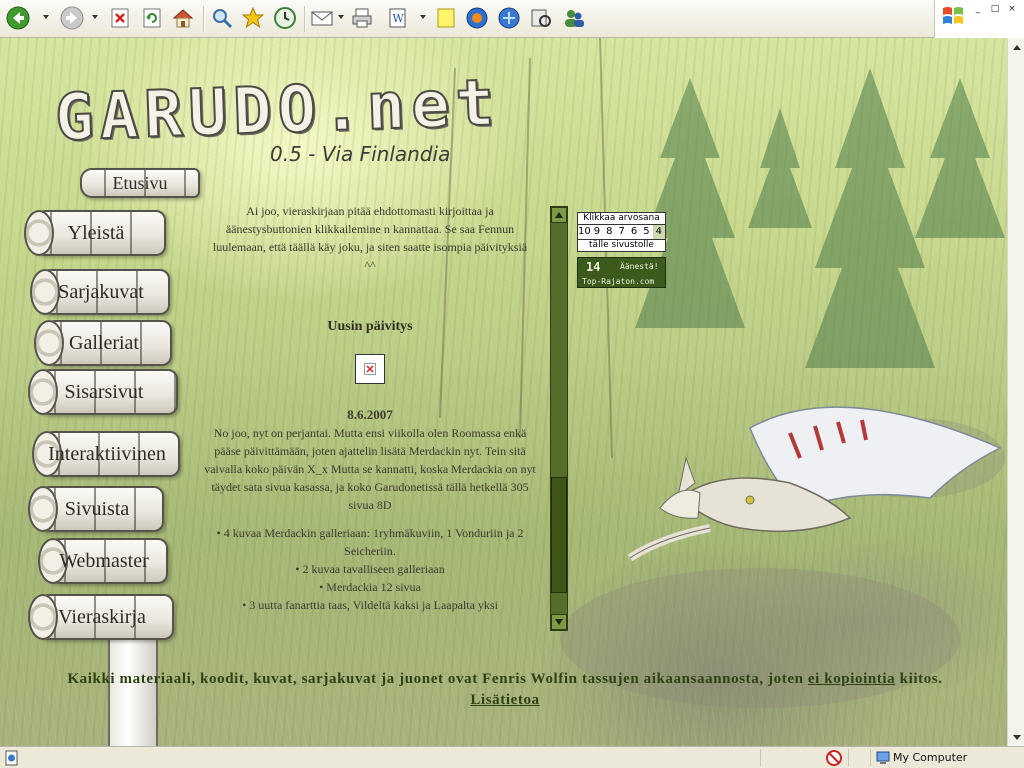  What do you see at coordinates (103, 392) in the screenshot?
I see `nav-item-sisarsivut: Sisarsivut` at bounding box center [103, 392].